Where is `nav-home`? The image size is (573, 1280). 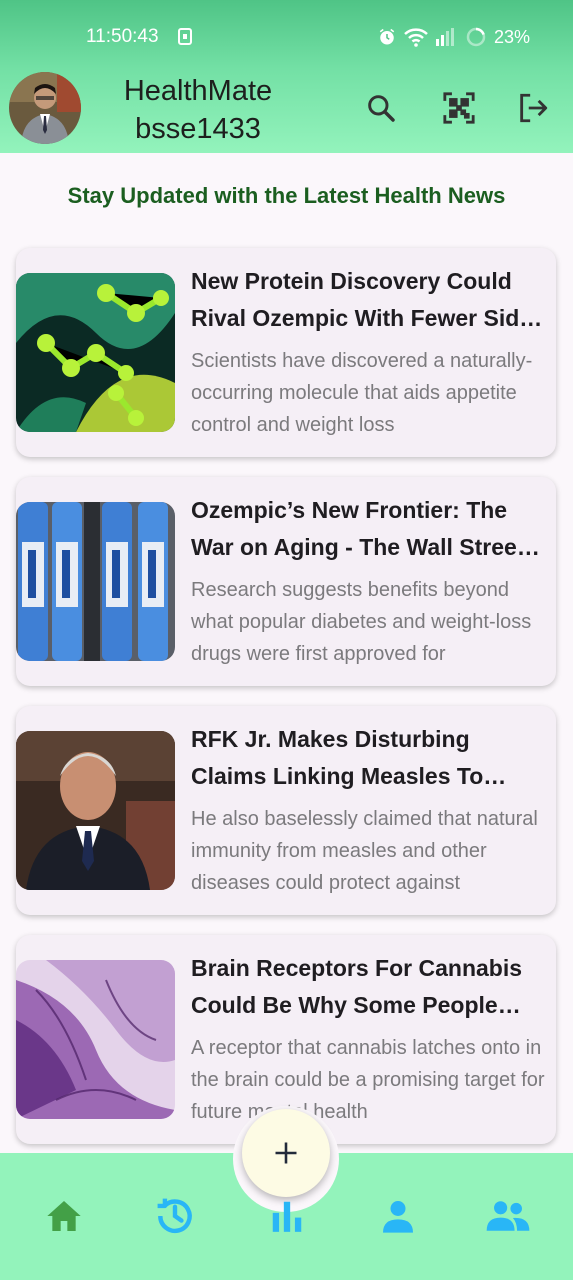
nav-home is located at coordinates (64, 1216).